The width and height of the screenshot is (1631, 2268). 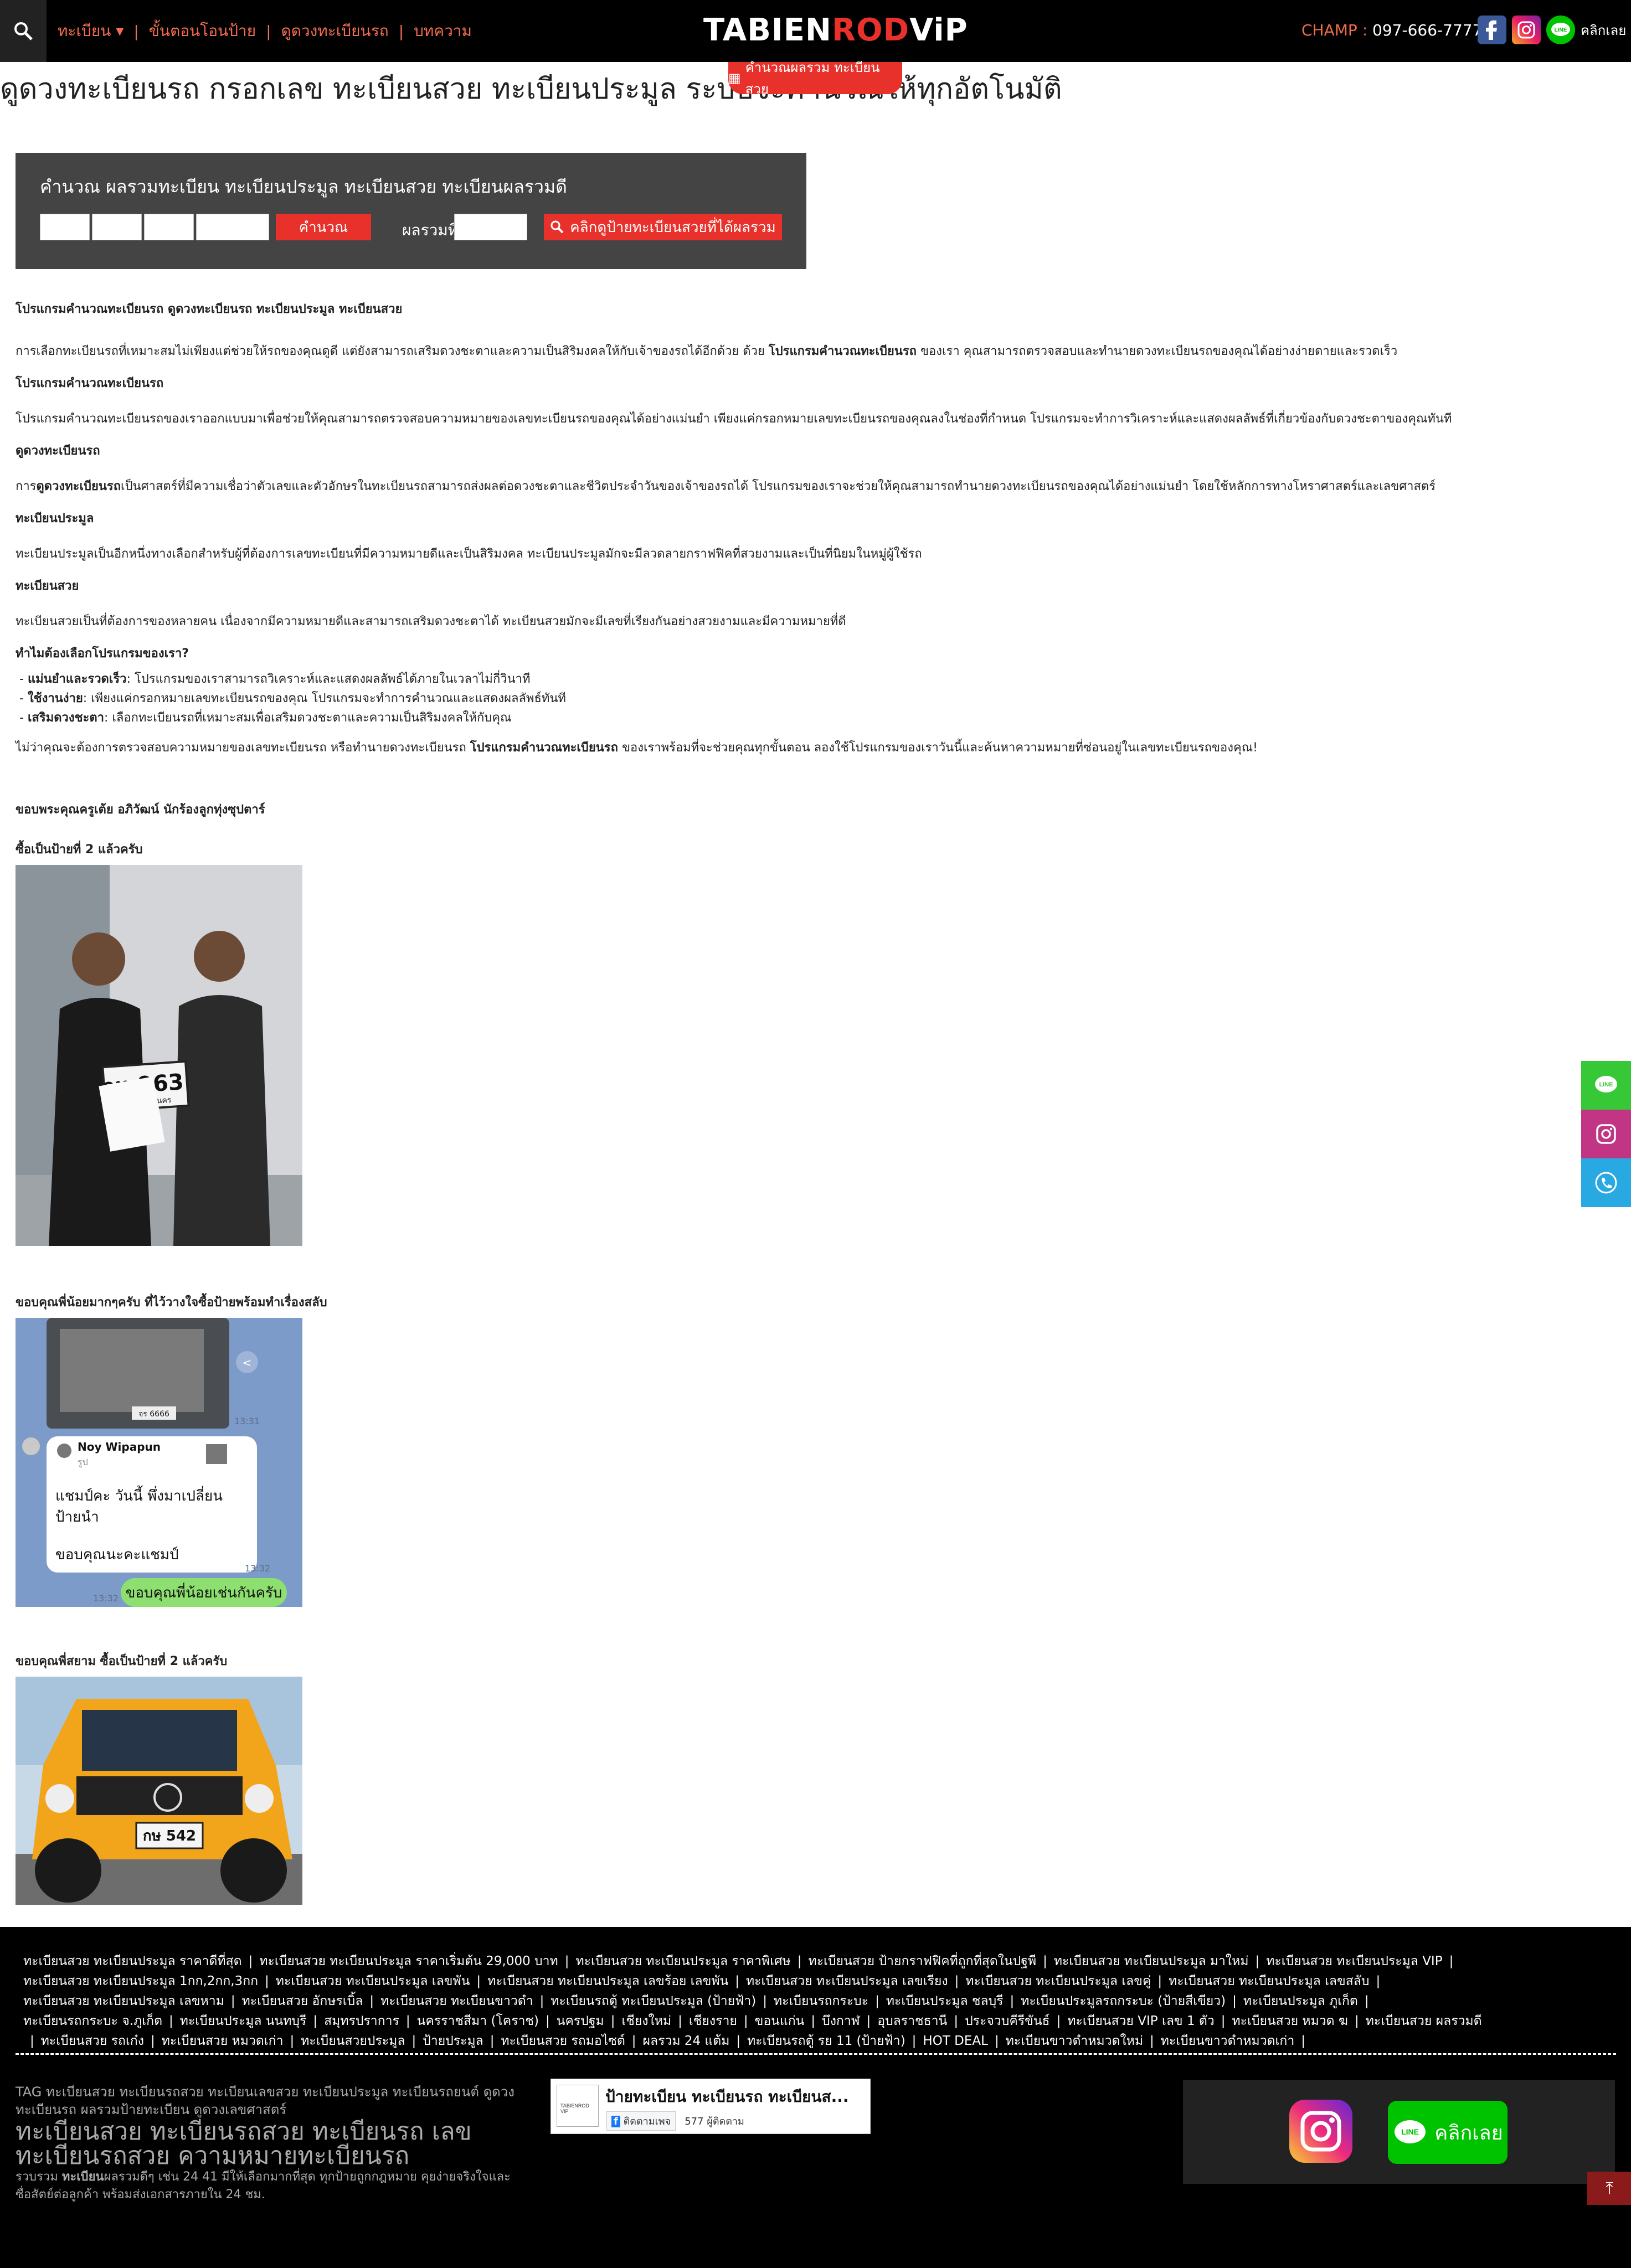 I want to click on footer-tag-link: ทะเบียนสวย รถมอไซต์, so click(x=563, y=2041).